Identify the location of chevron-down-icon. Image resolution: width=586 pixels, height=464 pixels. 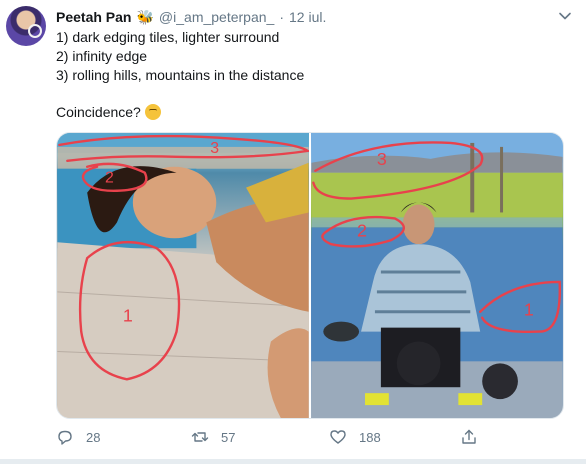
(565, 16).